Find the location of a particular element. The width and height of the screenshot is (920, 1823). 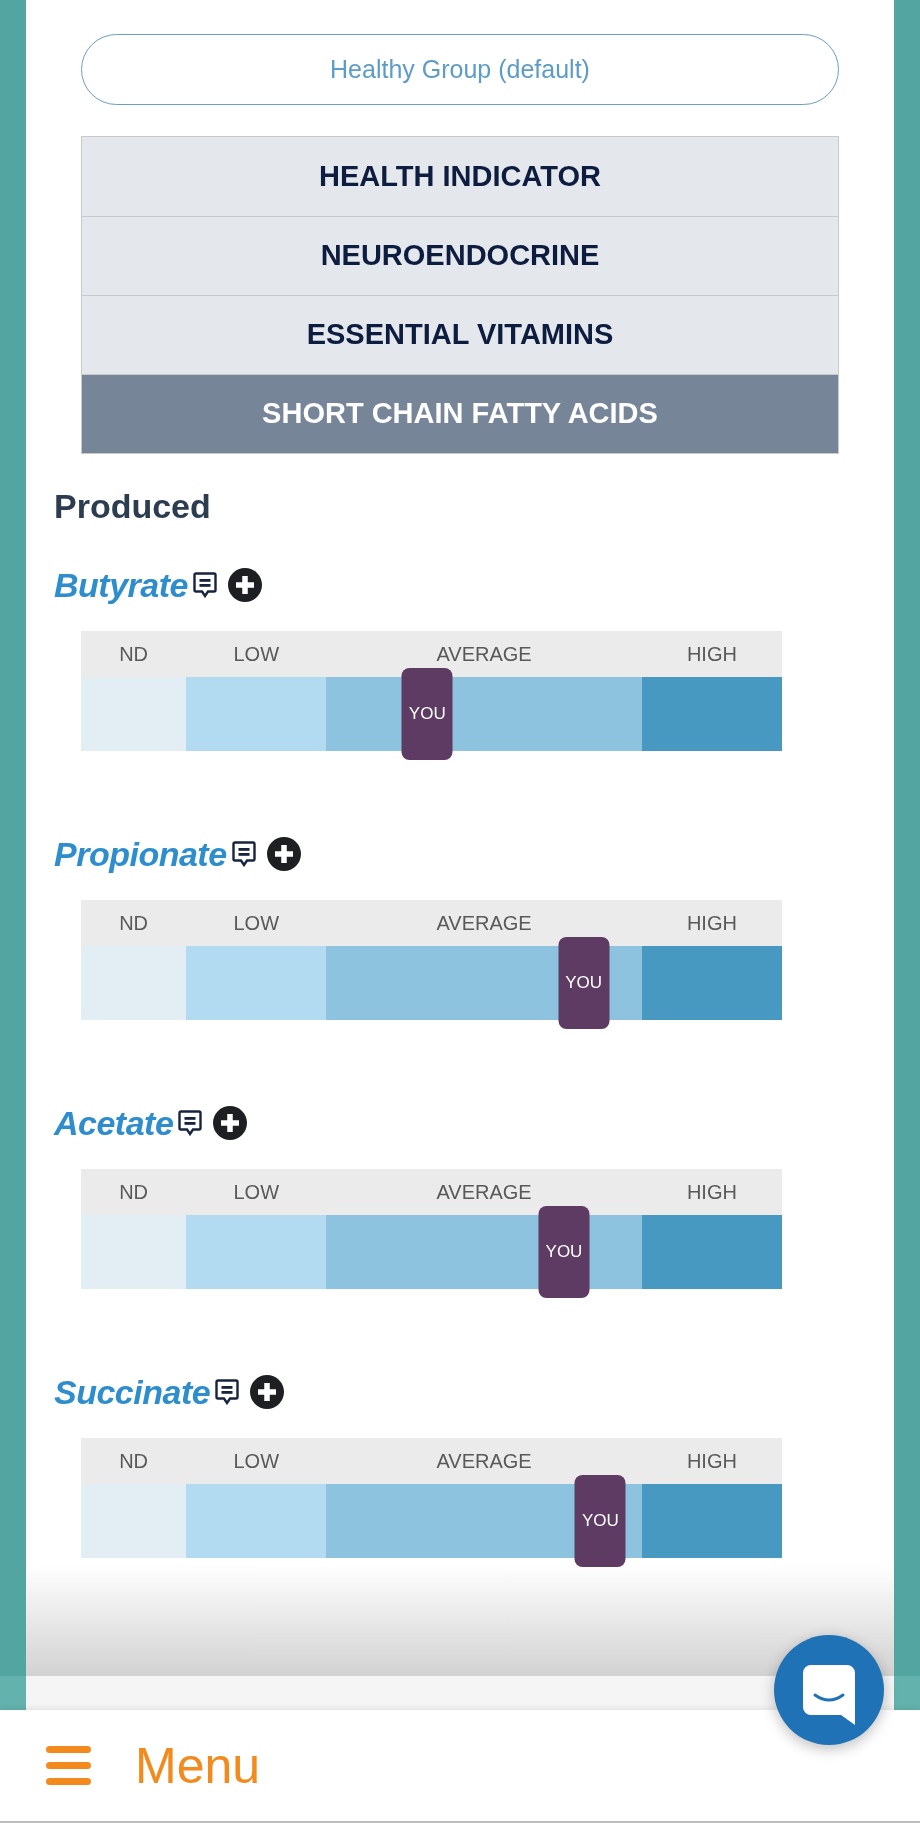

menu-button: Menu is located at coordinates (153, 1765).